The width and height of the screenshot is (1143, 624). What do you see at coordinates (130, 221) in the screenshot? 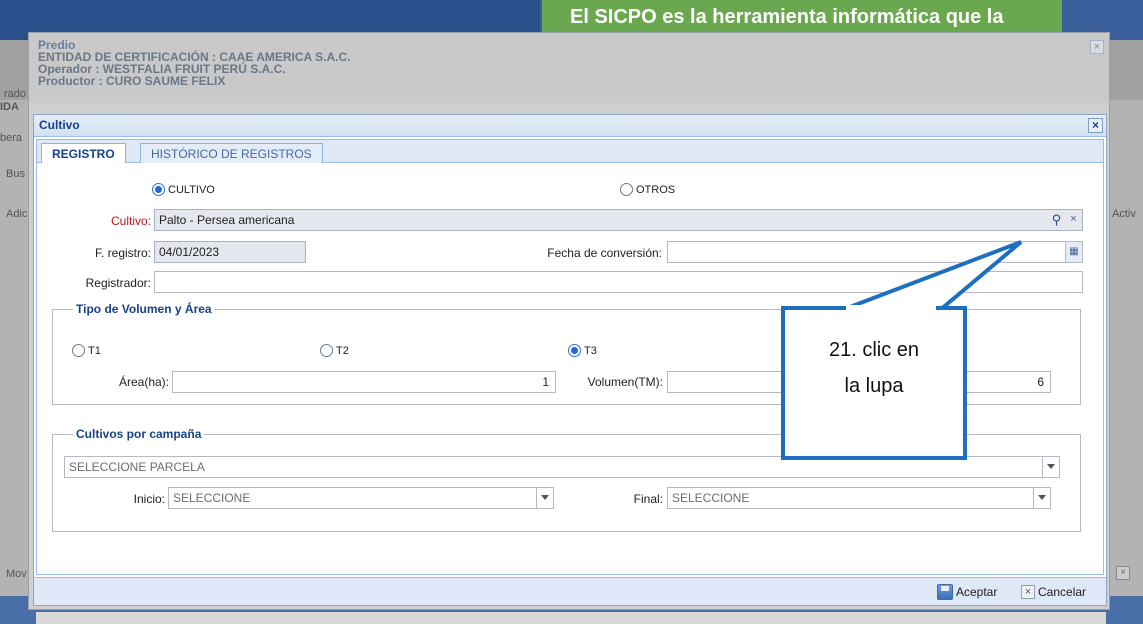
I see `cultivo-label: Cultivo:` at bounding box center [130, 221].